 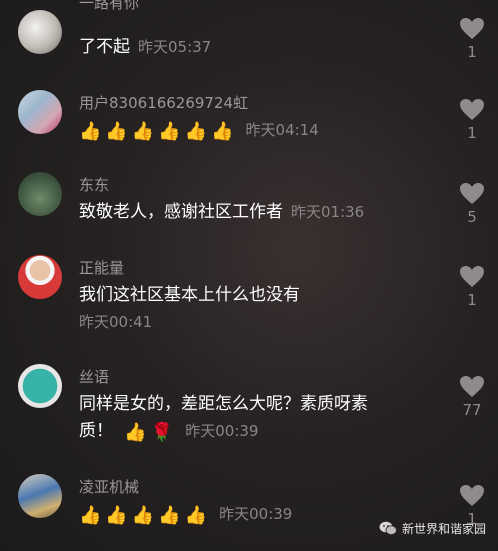 What do you see at coordinates (94, 376) in the screenshot?
I see `comment-author: 丝语` at bounding box center [94, 376].